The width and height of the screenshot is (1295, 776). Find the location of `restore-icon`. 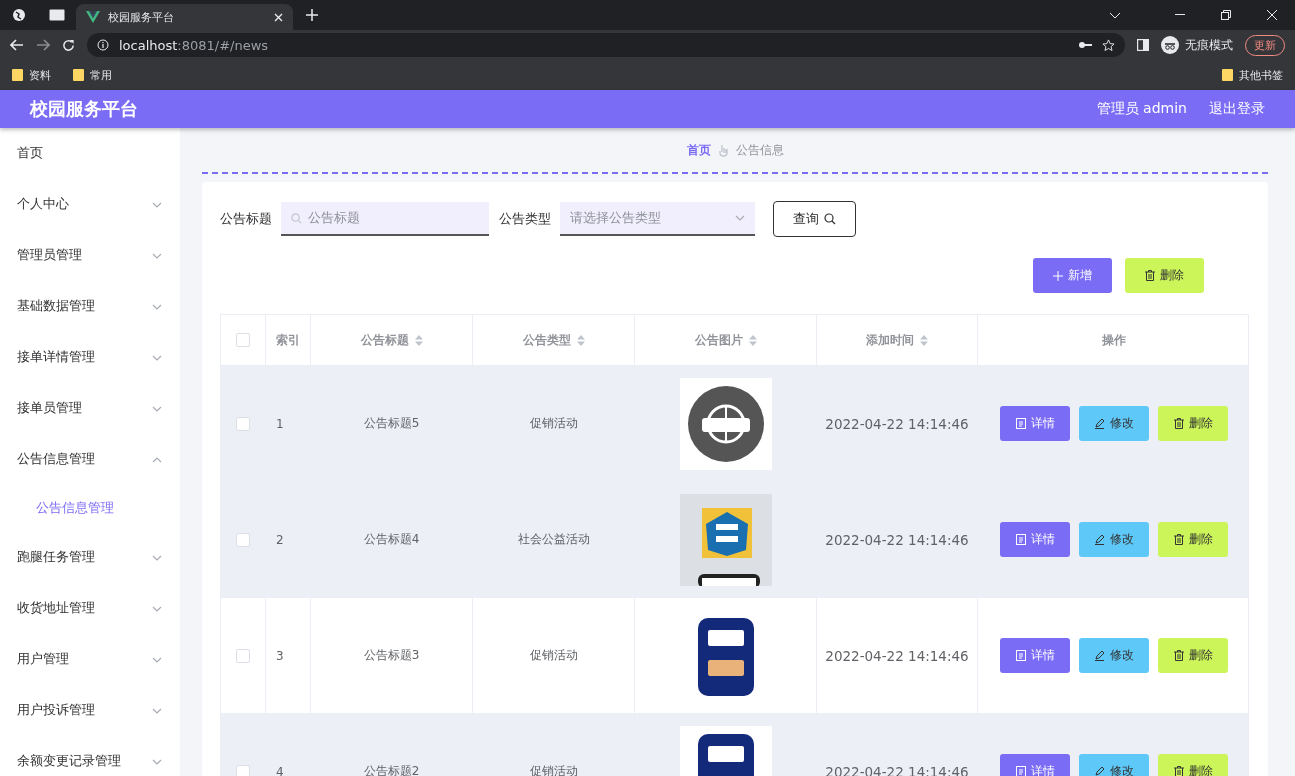

restore-icon is located at coordinates (1226, 15).